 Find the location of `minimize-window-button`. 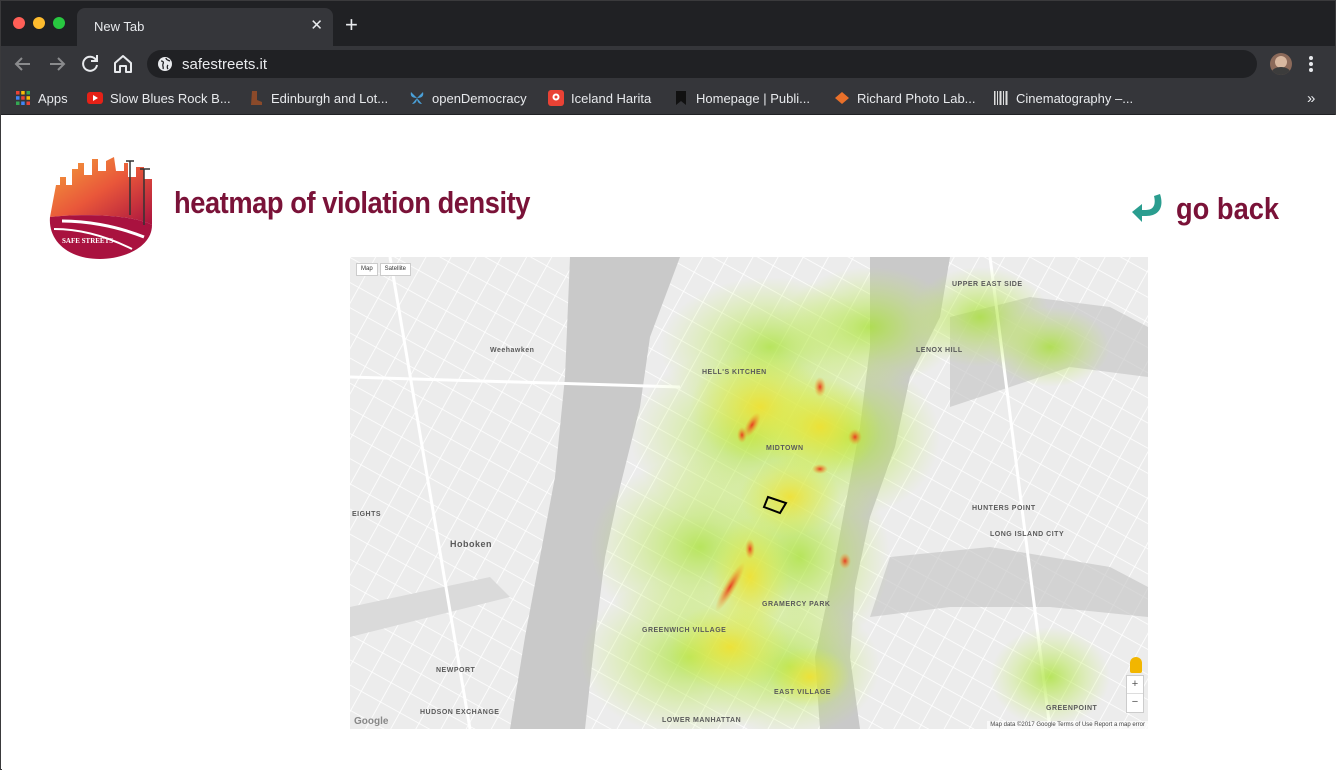

minimize-window-button is located at coordinates (39, 23).